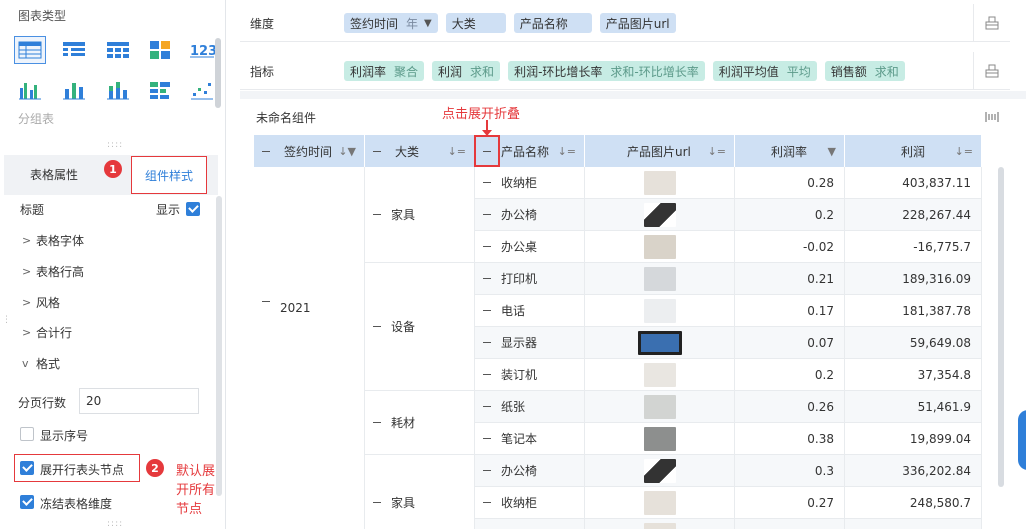  What do you see at coordinates (295, 308) in the screenshot?
I see `year-label: 2021` at bounding box center [295, 308].